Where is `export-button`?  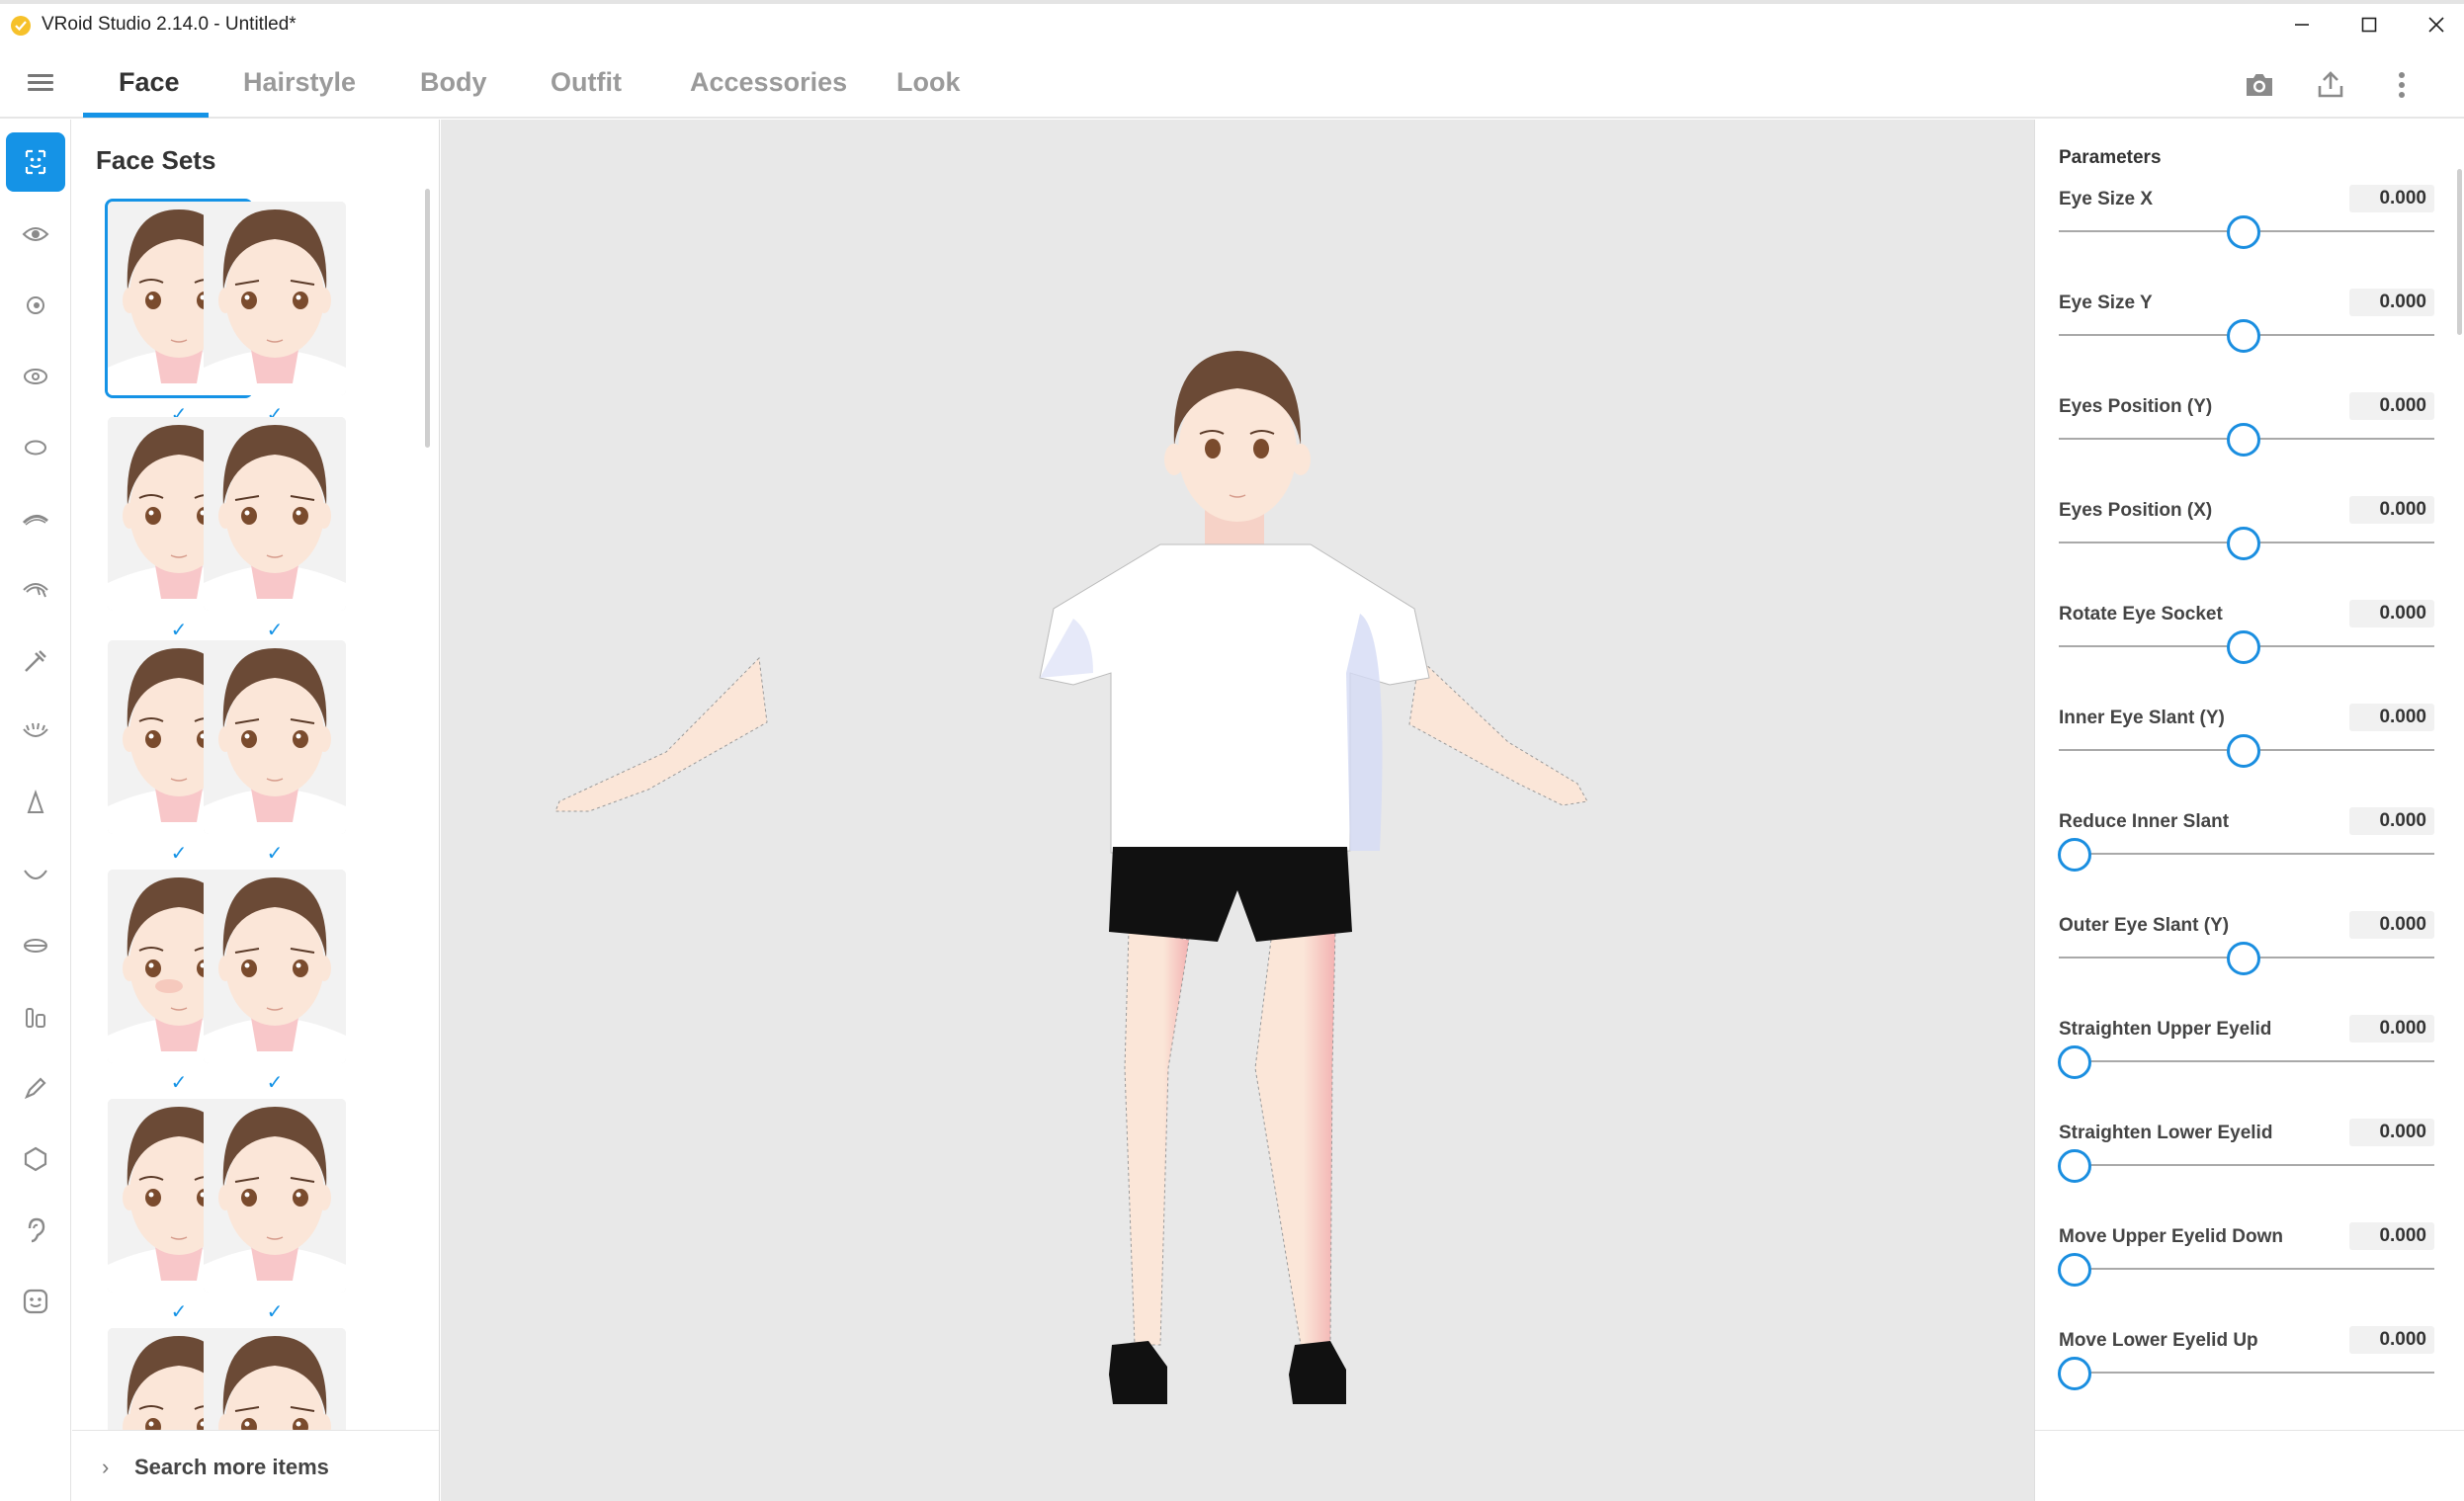
export-button is located at coordinates (2330, 85).